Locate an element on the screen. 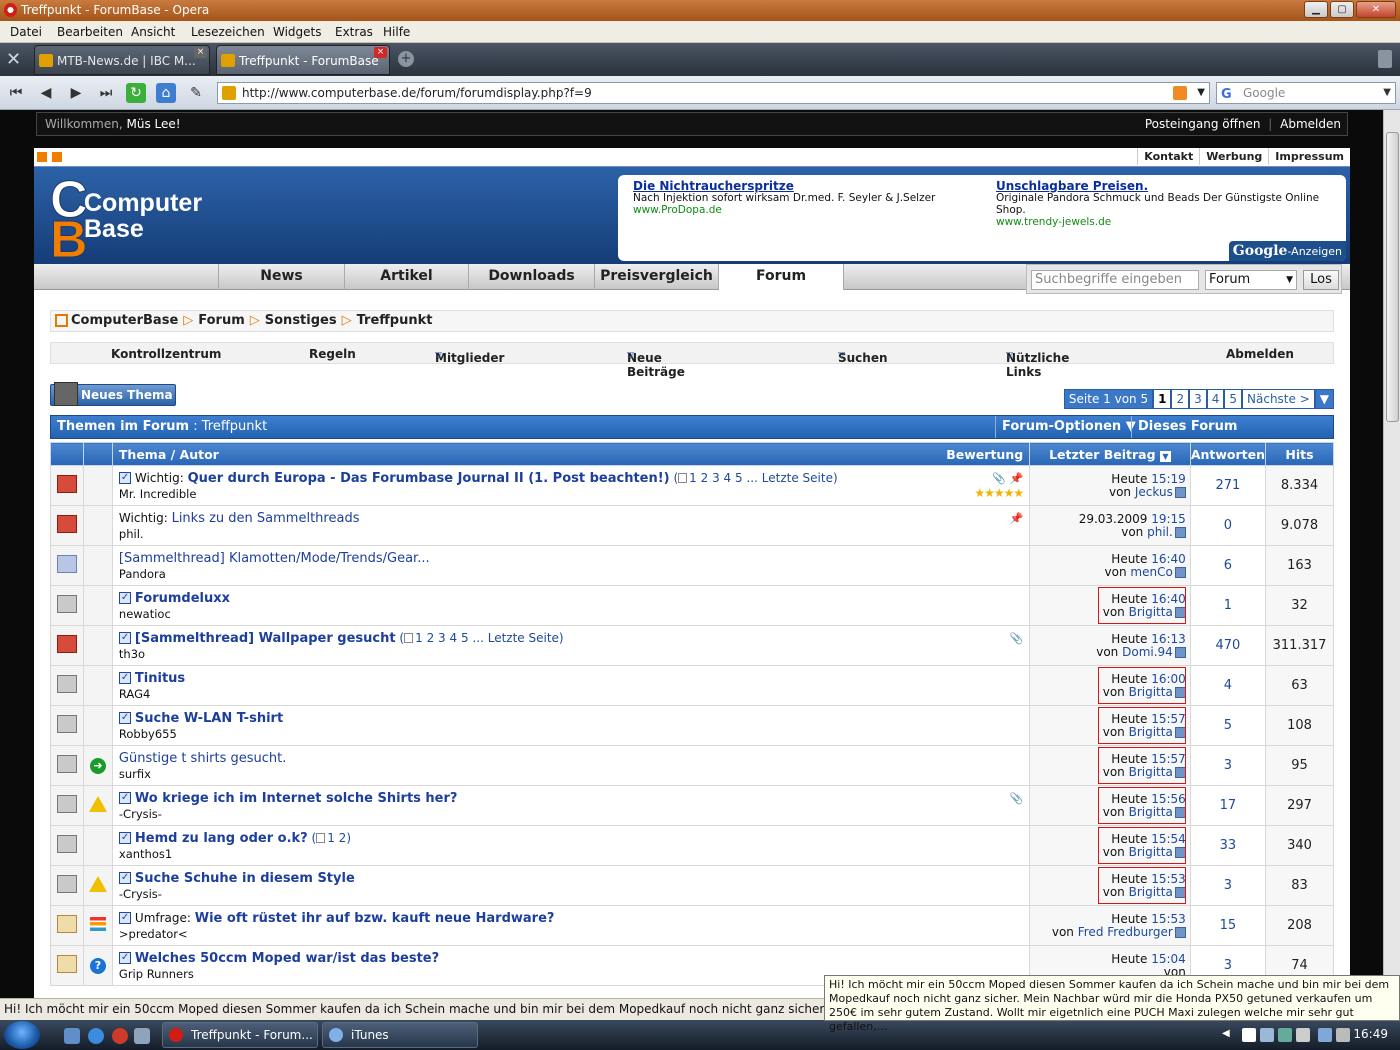 The width and height of the screenshot is (1400, 1050). nav-preisvergleich: Preisvergleich is located at coordinates (656, 277).